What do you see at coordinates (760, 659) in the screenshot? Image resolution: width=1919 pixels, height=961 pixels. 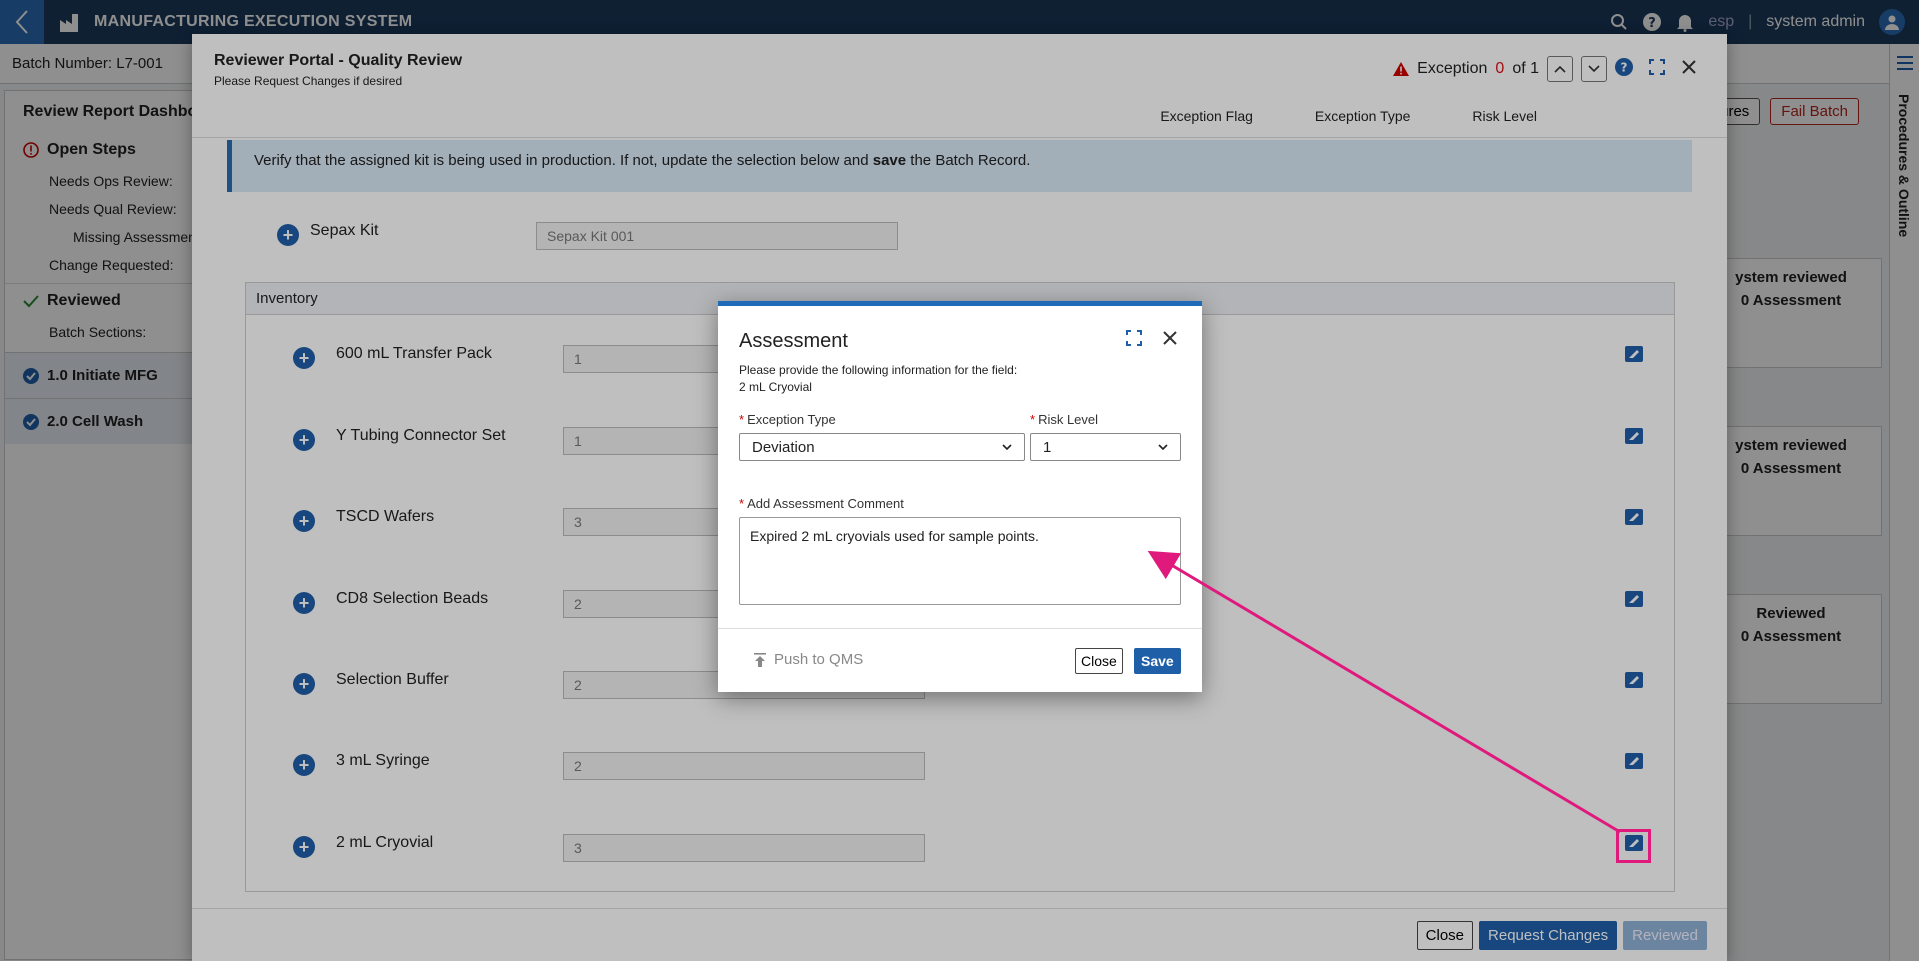 I see `upload-icon` at bounding box center [760, 659].